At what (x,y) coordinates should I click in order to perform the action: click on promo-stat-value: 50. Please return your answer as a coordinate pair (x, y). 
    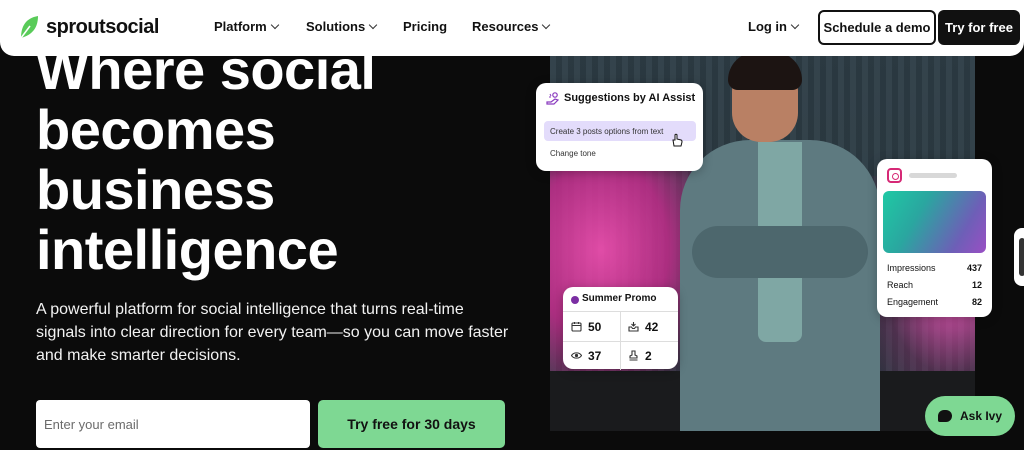
    Looking at the image, I should click on (595, 326).